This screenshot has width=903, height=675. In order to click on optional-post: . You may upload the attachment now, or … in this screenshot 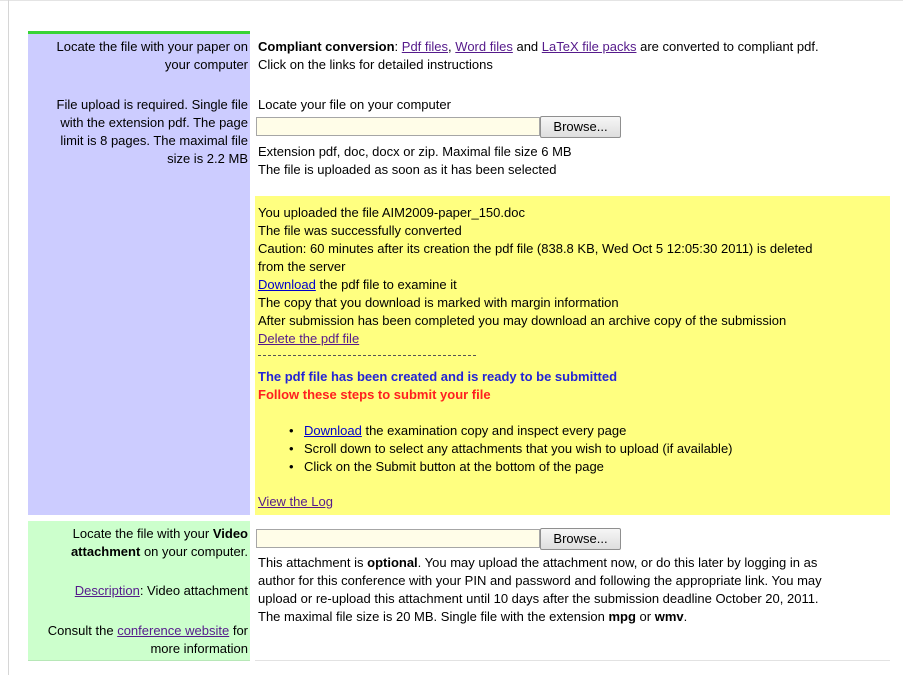, I will do `click(617, 562)`.